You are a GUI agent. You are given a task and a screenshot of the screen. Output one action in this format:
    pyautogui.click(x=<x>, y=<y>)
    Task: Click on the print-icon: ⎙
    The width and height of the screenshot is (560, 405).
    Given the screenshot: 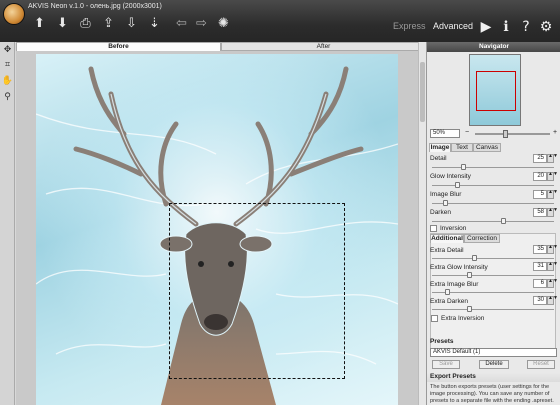 What is the action you would take?
    pyautogui.click(x=85, y=23)
    